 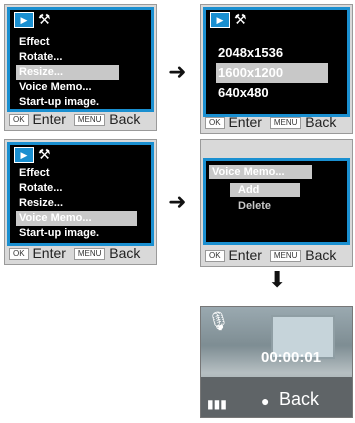 What do you see at coordinates (265, 190) in the screenshot?
I see `voice-memo-add-option: Add` at bounding box center [265, 190].